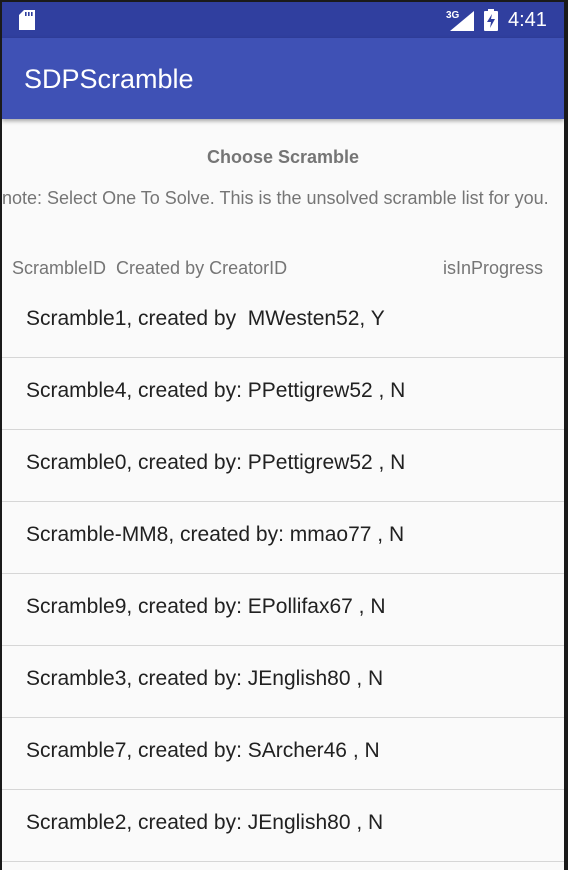  I want to click on column-header-in-progress: isInProgress, so click(493, 268).